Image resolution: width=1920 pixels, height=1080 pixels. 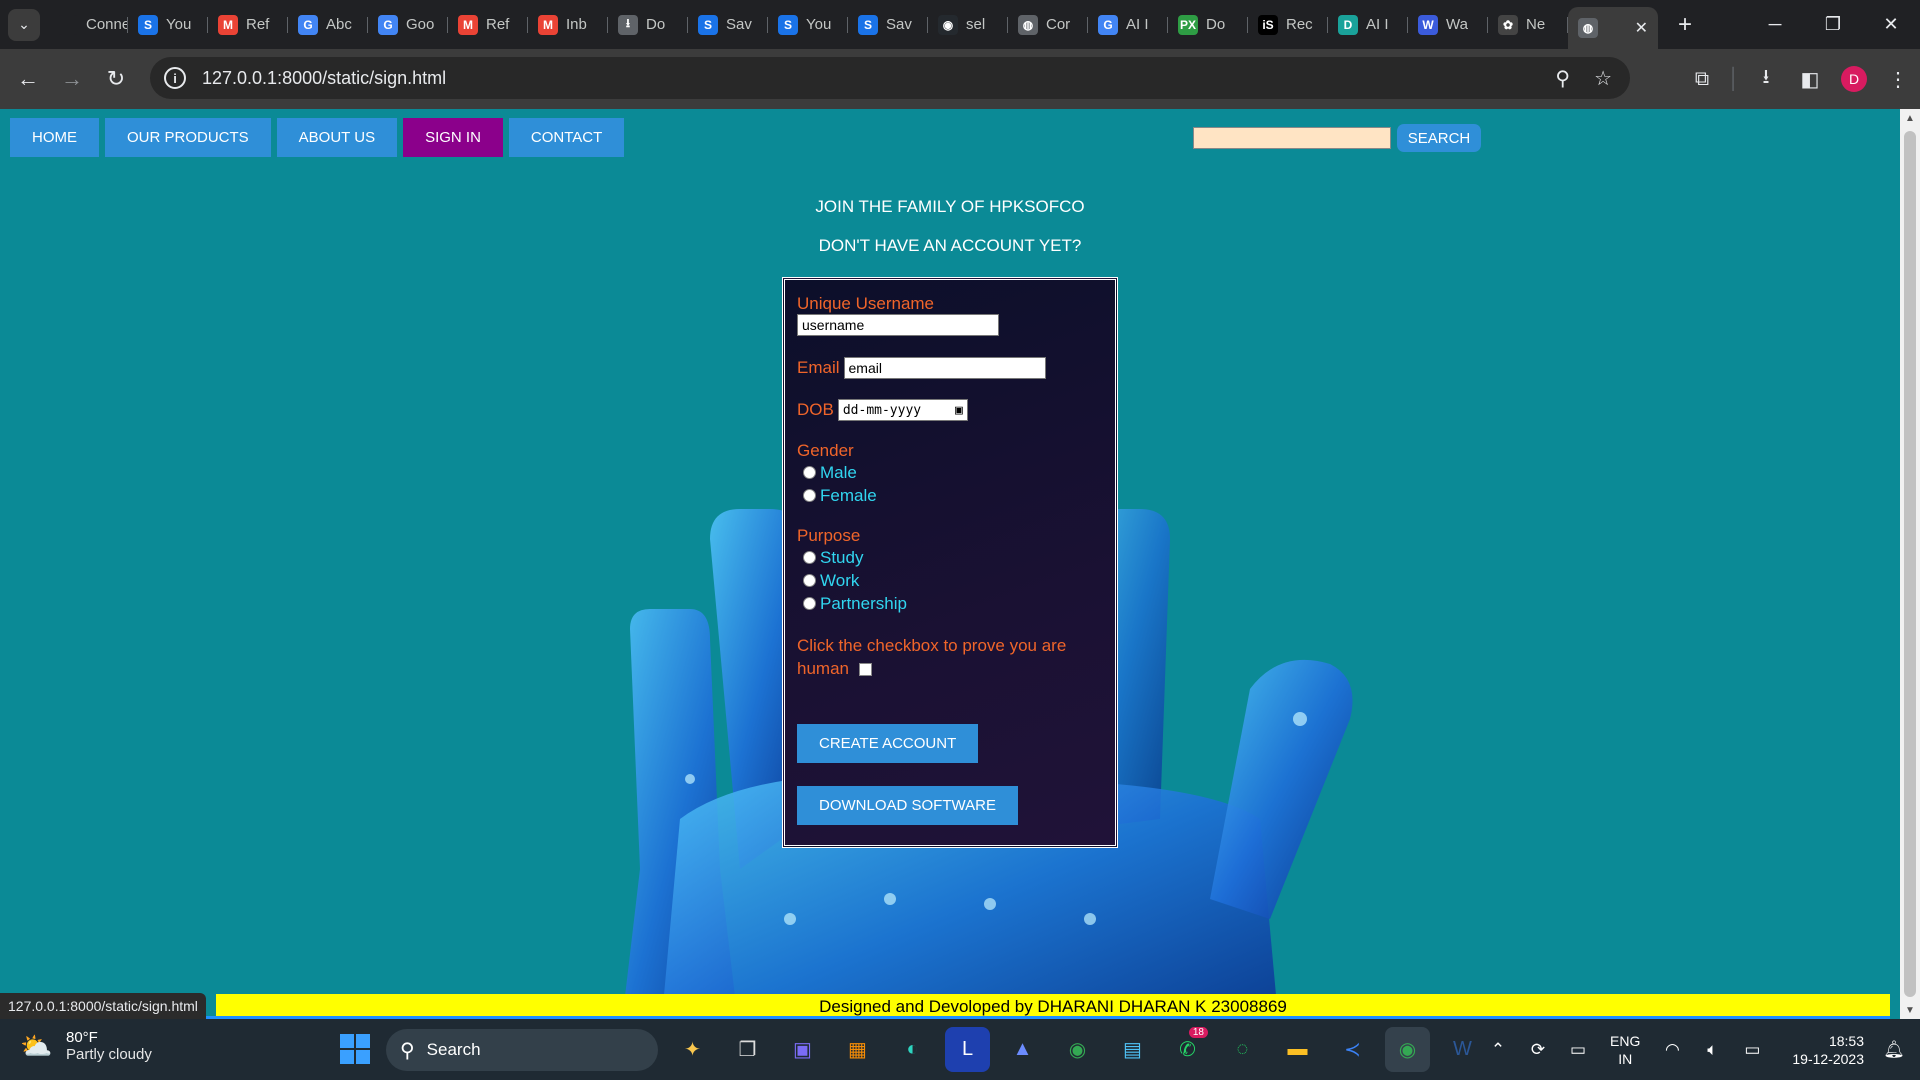 I want to click on browser-tab: W Wa, so click(x=1448, y=25).